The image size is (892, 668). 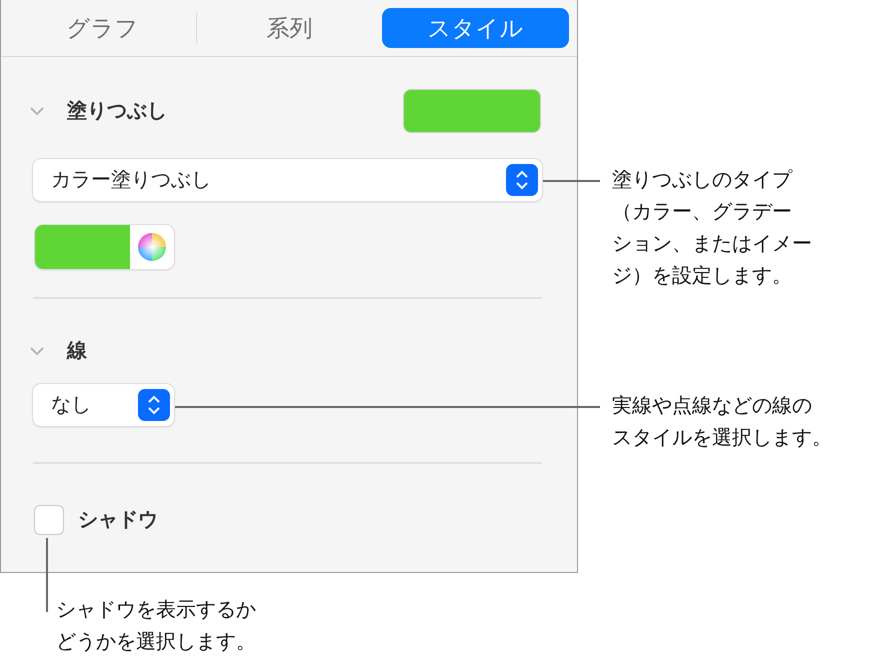 I want to click on fill-color-swatch, so click(x=472, y=111).